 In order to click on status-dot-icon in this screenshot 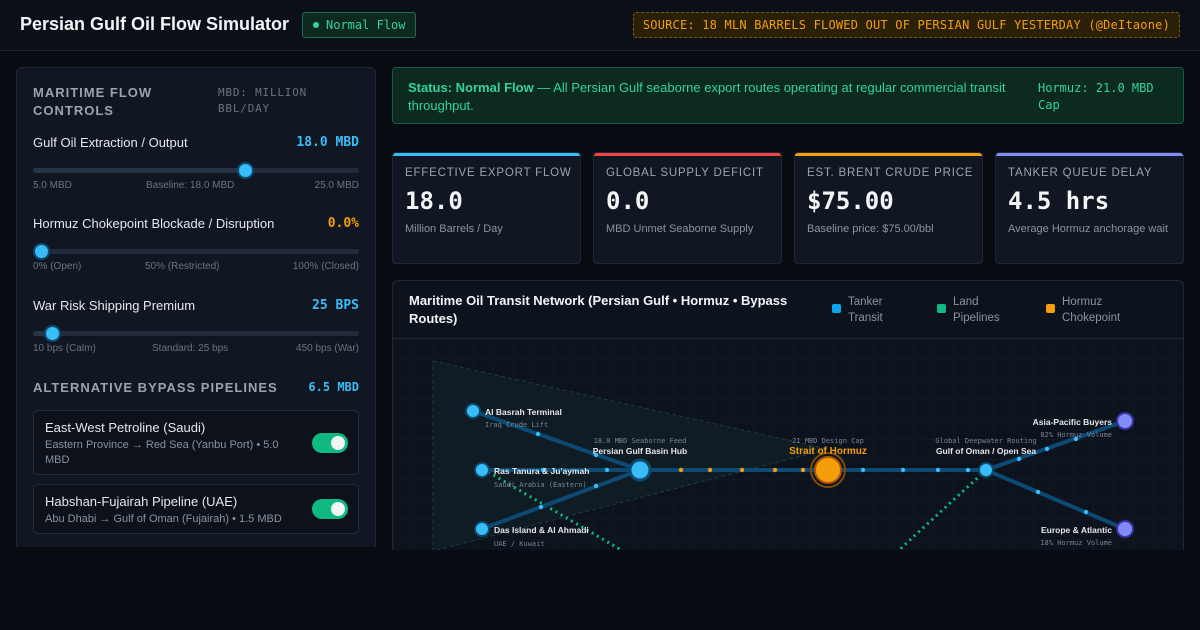, I will do `click(316, 25)`.